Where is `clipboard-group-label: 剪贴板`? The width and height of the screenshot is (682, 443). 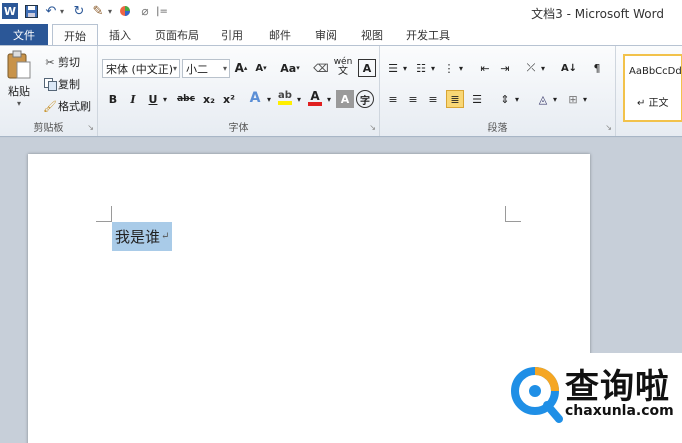 clipboard-group-label: 剪贴板 is located at coordinates (48, 128).